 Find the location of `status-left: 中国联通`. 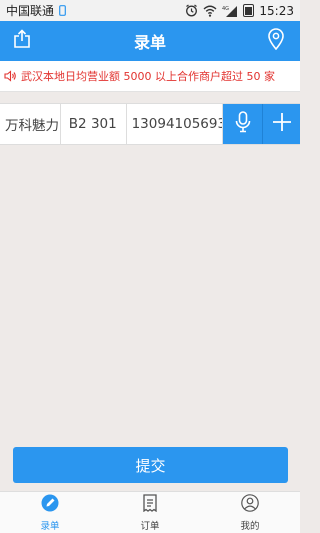

status-left: 中国联通 is located at coordinates (36, 10).